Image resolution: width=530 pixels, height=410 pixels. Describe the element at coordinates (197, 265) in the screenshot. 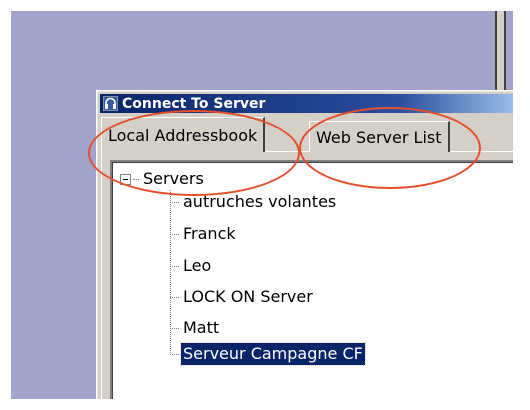

I see `tree-item-label: Leo` at that location.